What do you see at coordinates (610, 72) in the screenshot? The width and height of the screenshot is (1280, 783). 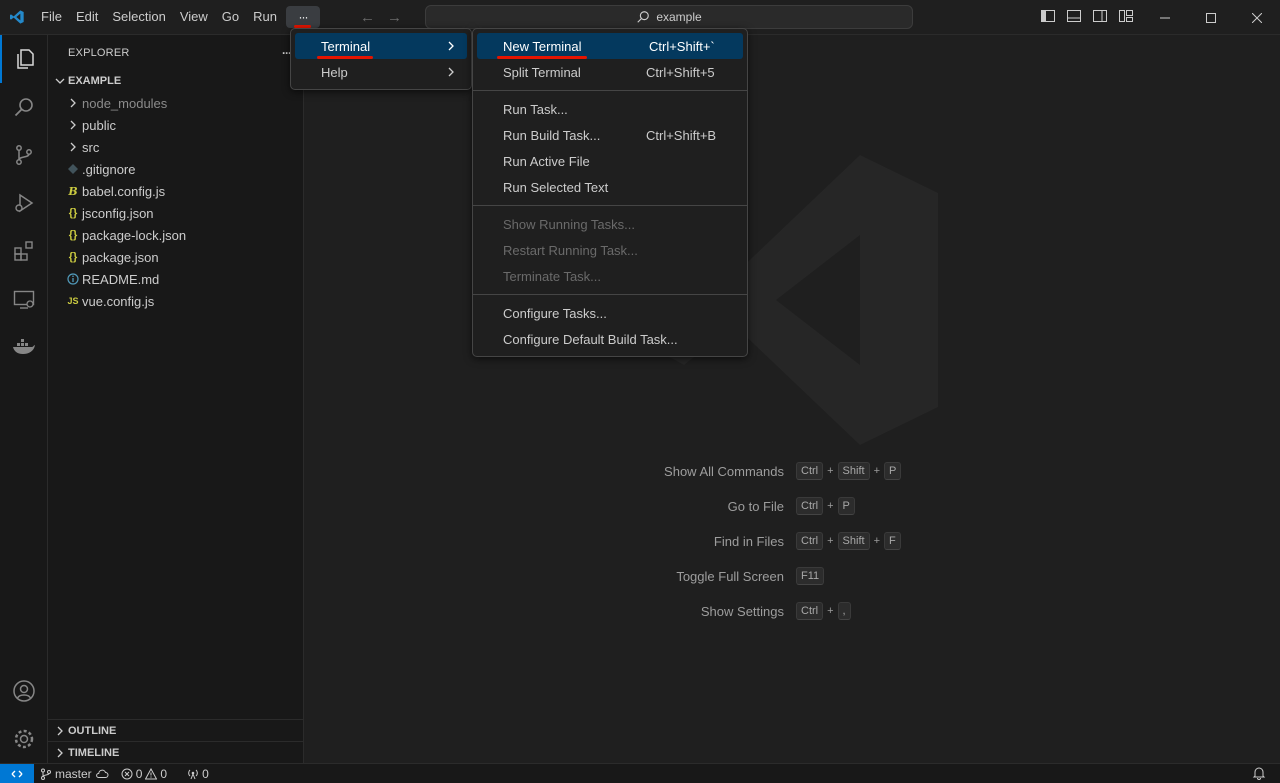 I see `menu-item-split-terminal: Split Terminal Ctrl+Shift+5` at bounding box center [610, 72].